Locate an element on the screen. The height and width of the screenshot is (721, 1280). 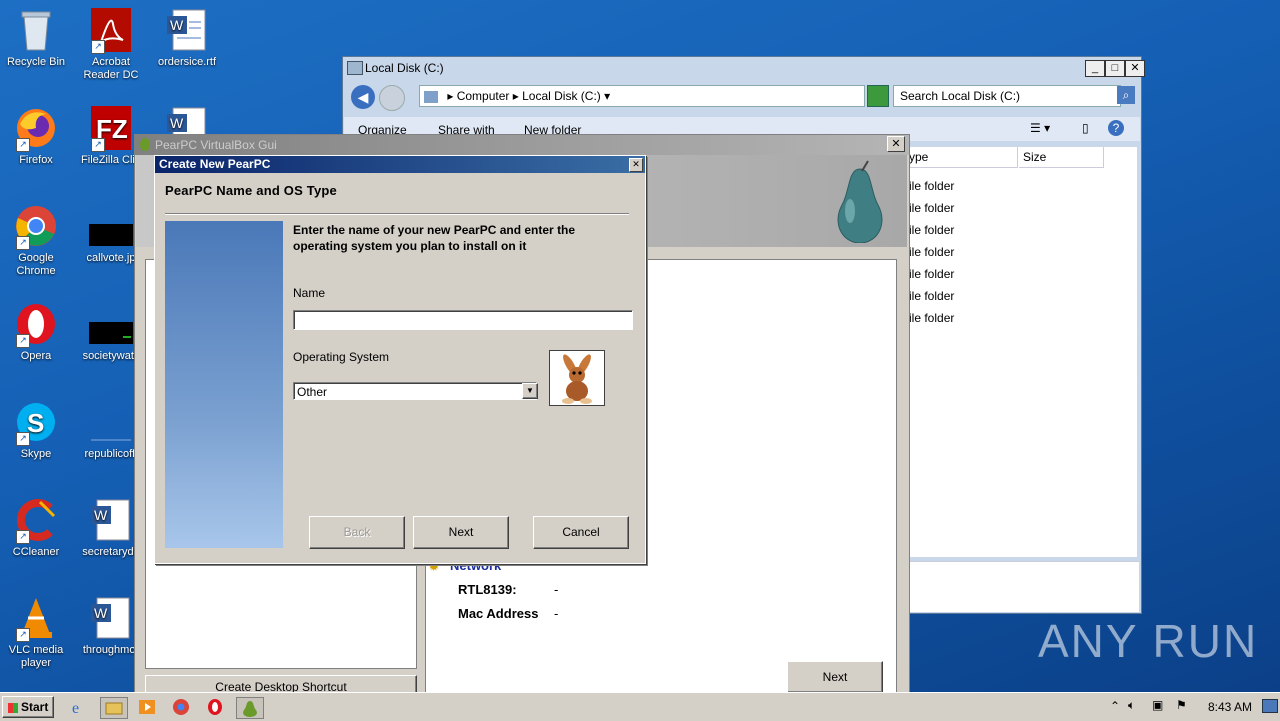
desktop-icon-acrobat: ↗ Acrobat Reader DC is located at coordinates (111, 45).